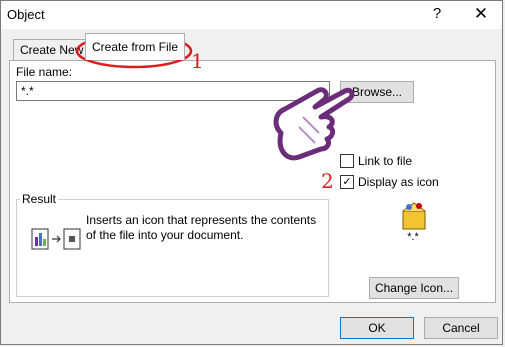  I want to click on display-as-icon-row: ✓ Display as icon, so click(389, 182).